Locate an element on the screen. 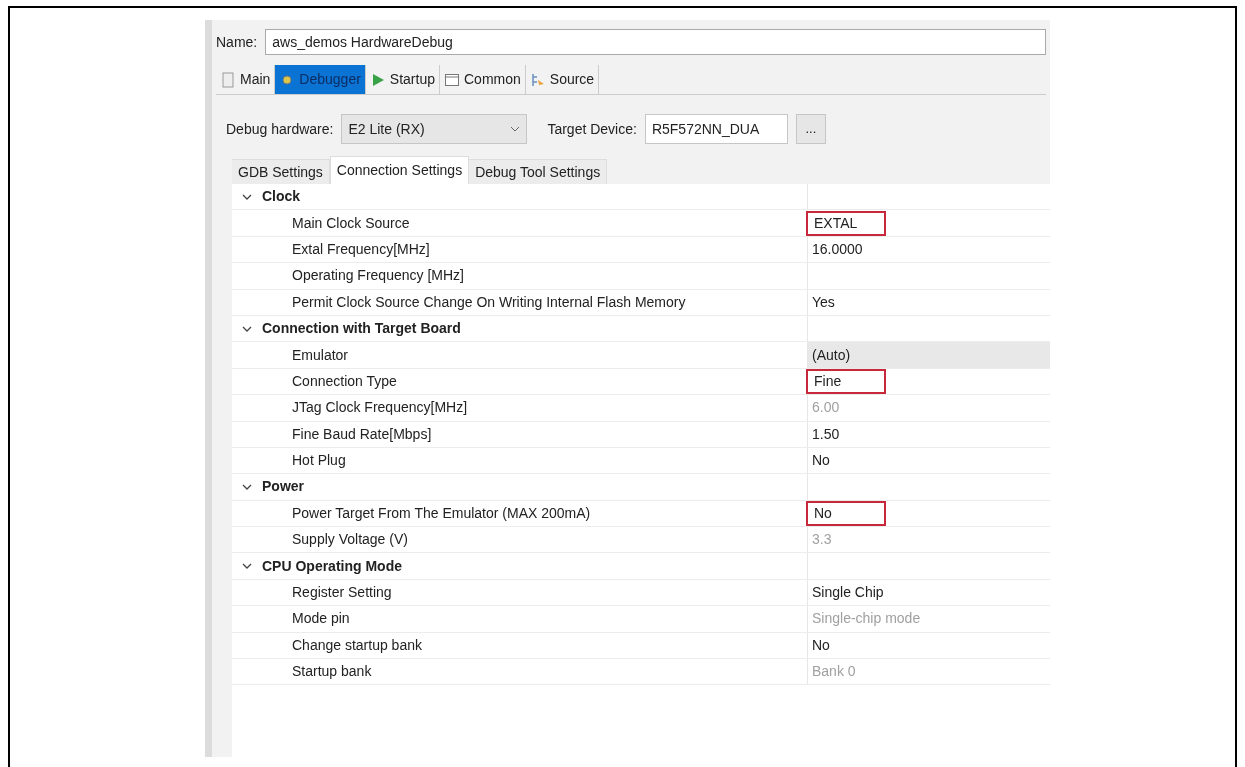  property-label: Fine Baud Rate[Mbps] is located at coordinates (361, 434).